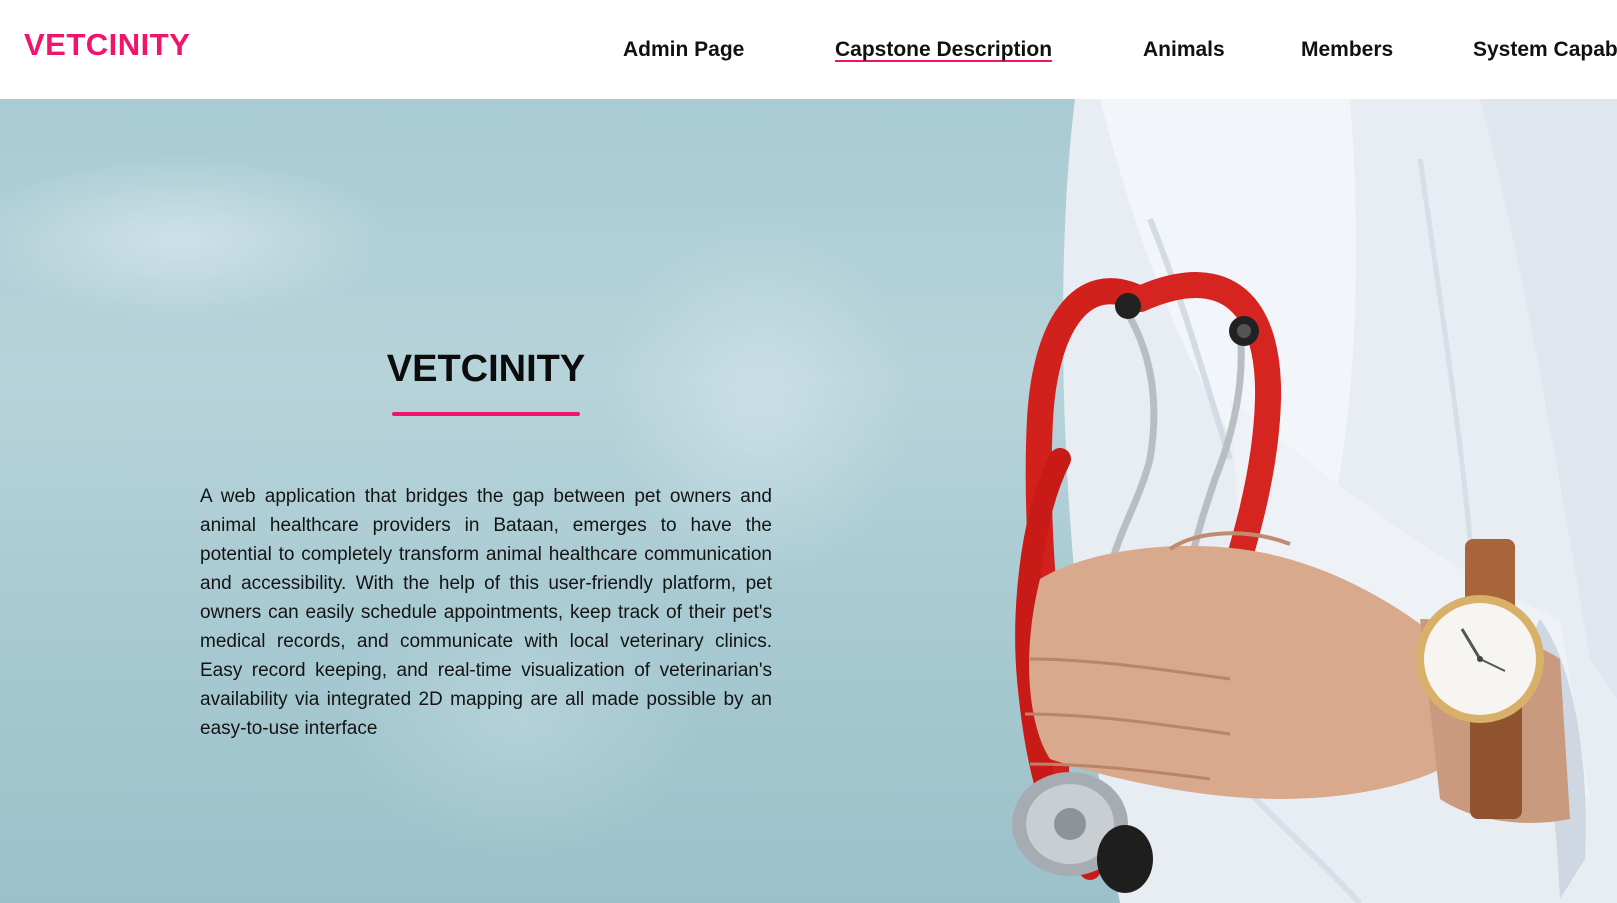  What do you see at coordinates (683, 50) in the screenshot?
I see `nav-link-admin-page: Admin Page` at bounding box center [683, 50].